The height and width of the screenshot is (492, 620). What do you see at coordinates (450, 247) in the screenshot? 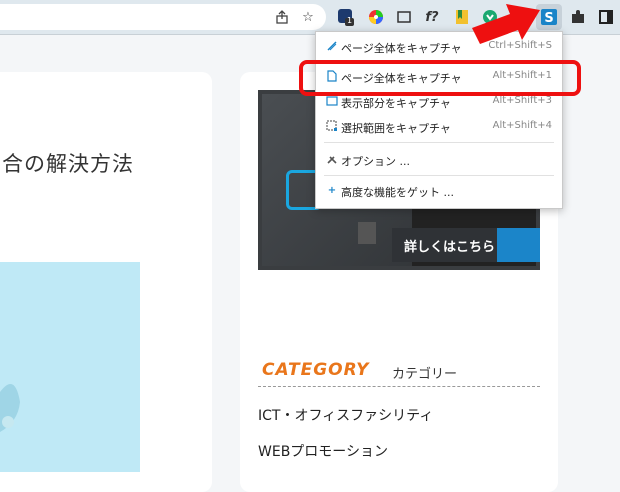
I see `banner-cta-label: 詳しくはこちら` at bounding box center [450, 247].